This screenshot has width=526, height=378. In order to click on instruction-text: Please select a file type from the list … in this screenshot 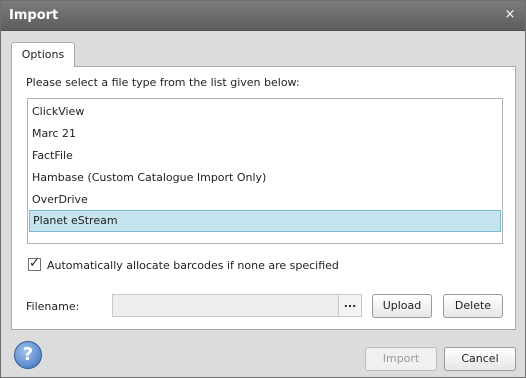, I will do `click(163, 82)`.